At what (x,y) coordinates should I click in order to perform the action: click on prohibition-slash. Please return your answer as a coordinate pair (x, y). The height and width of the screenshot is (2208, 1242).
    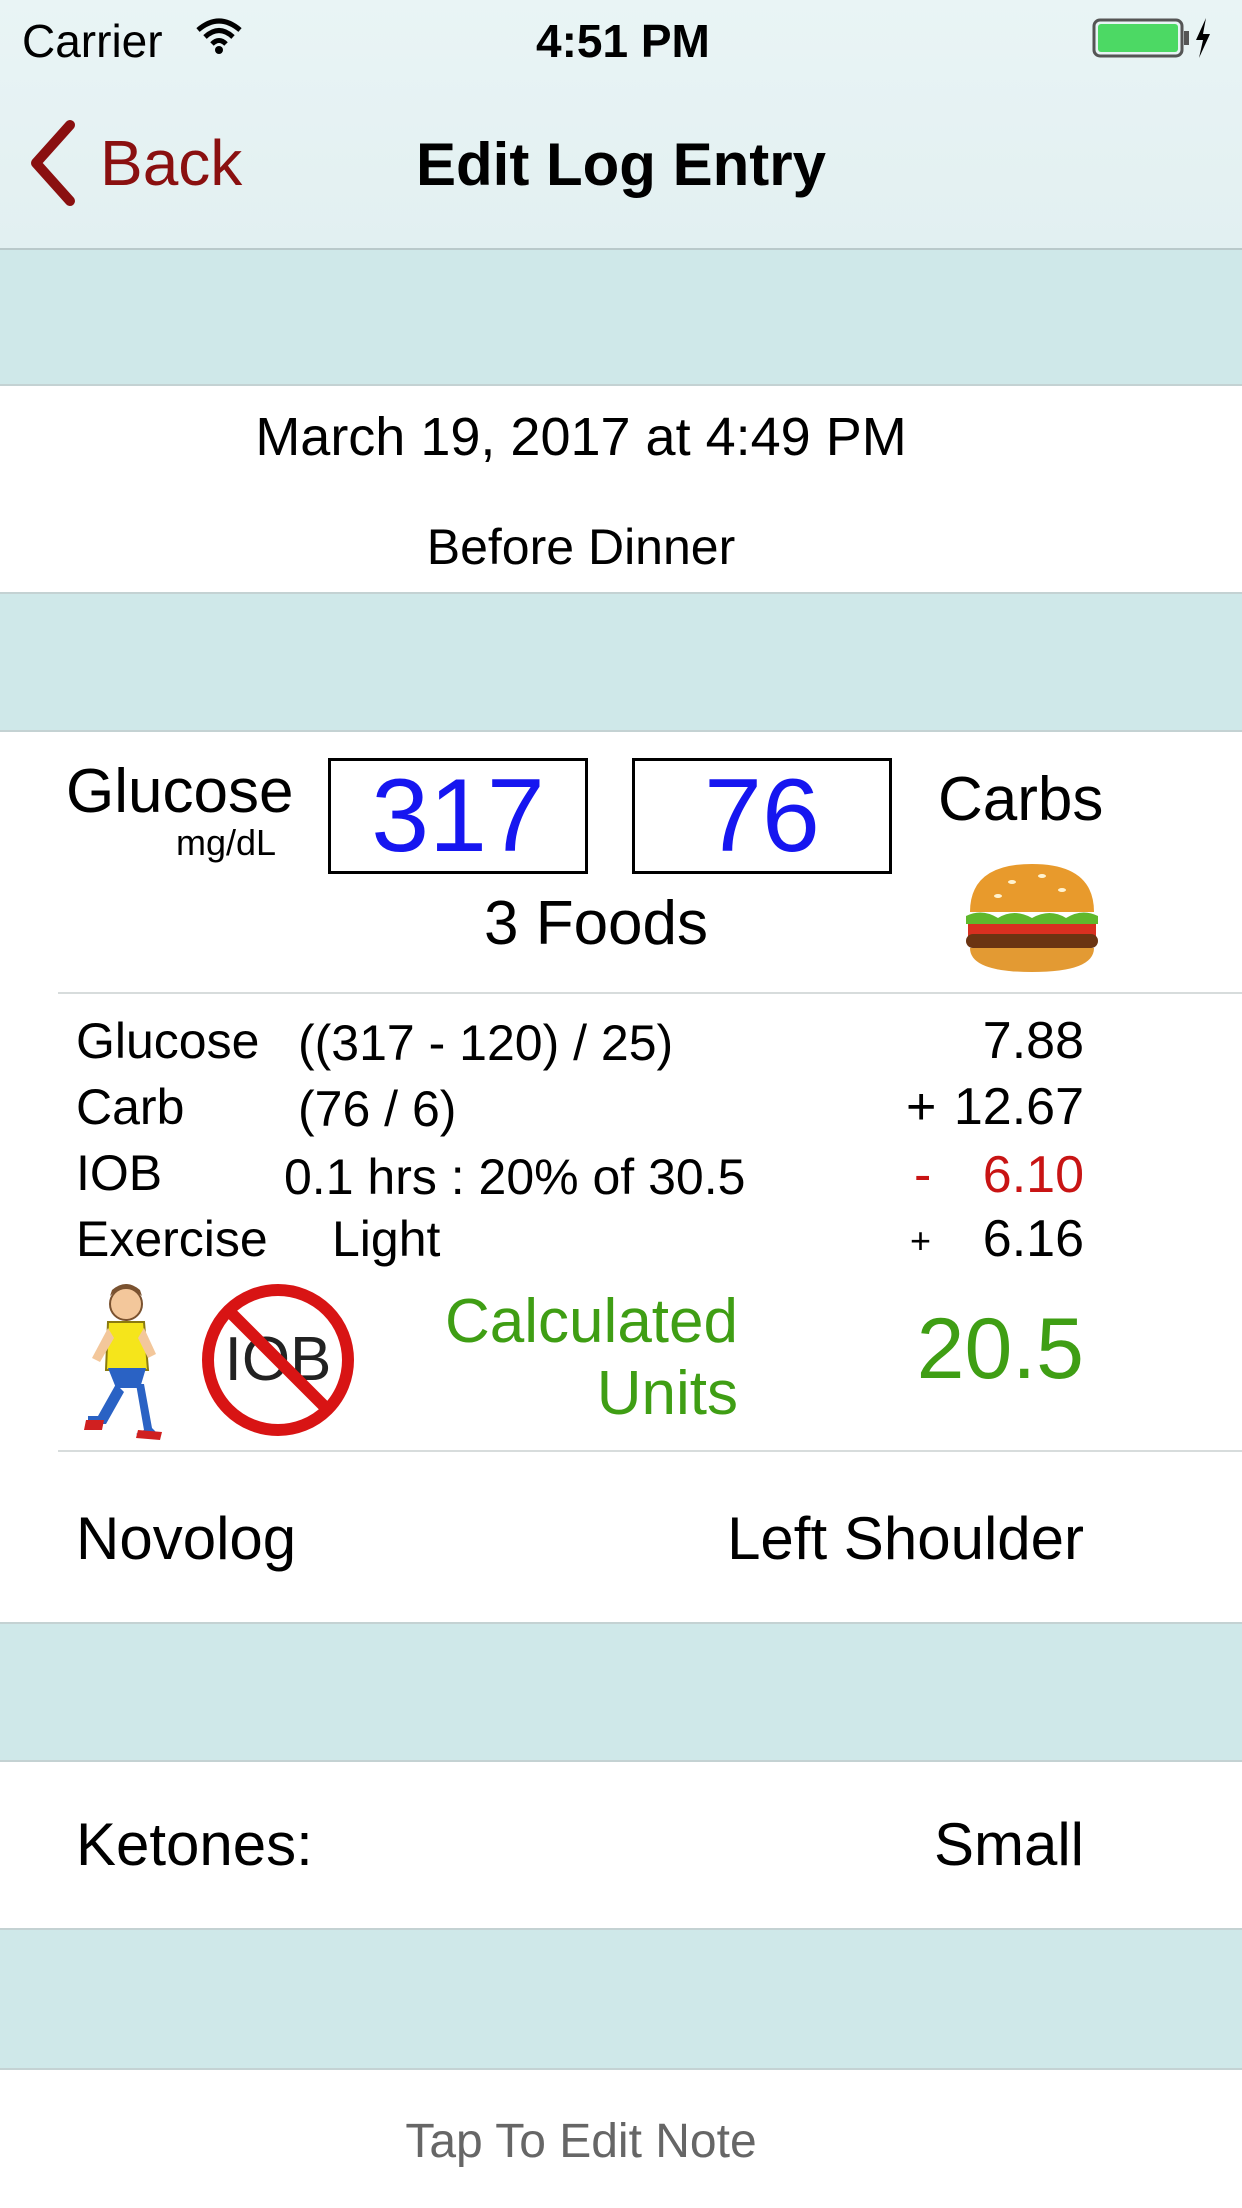
    Looking at the image, I should click on (278, 1360).